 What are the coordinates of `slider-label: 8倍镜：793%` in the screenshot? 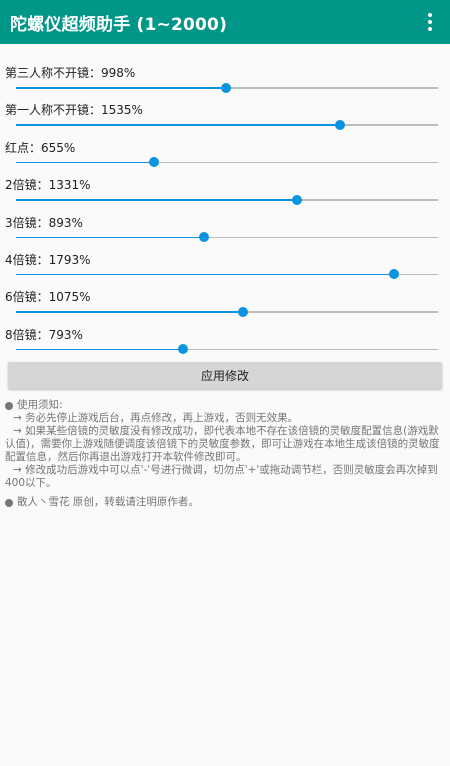 It's located at (44, 334).